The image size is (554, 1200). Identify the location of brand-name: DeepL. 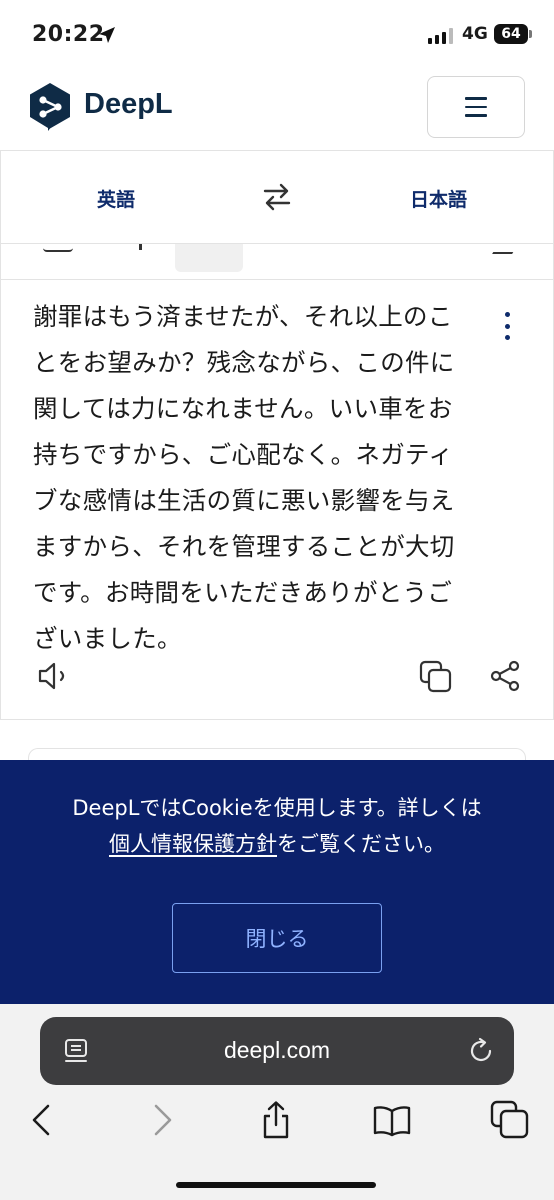
(128, 104).